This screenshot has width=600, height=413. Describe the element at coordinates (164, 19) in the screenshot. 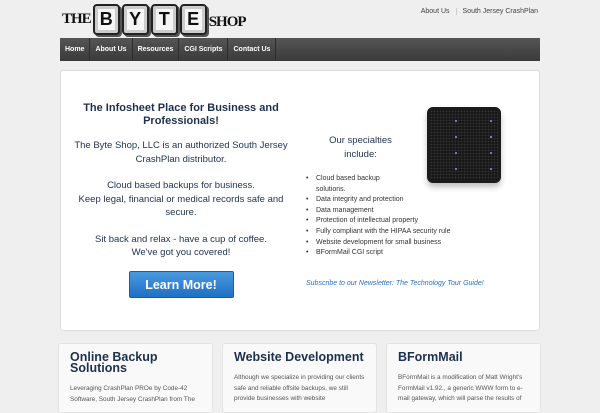

I see `logo-key: T` at that location.